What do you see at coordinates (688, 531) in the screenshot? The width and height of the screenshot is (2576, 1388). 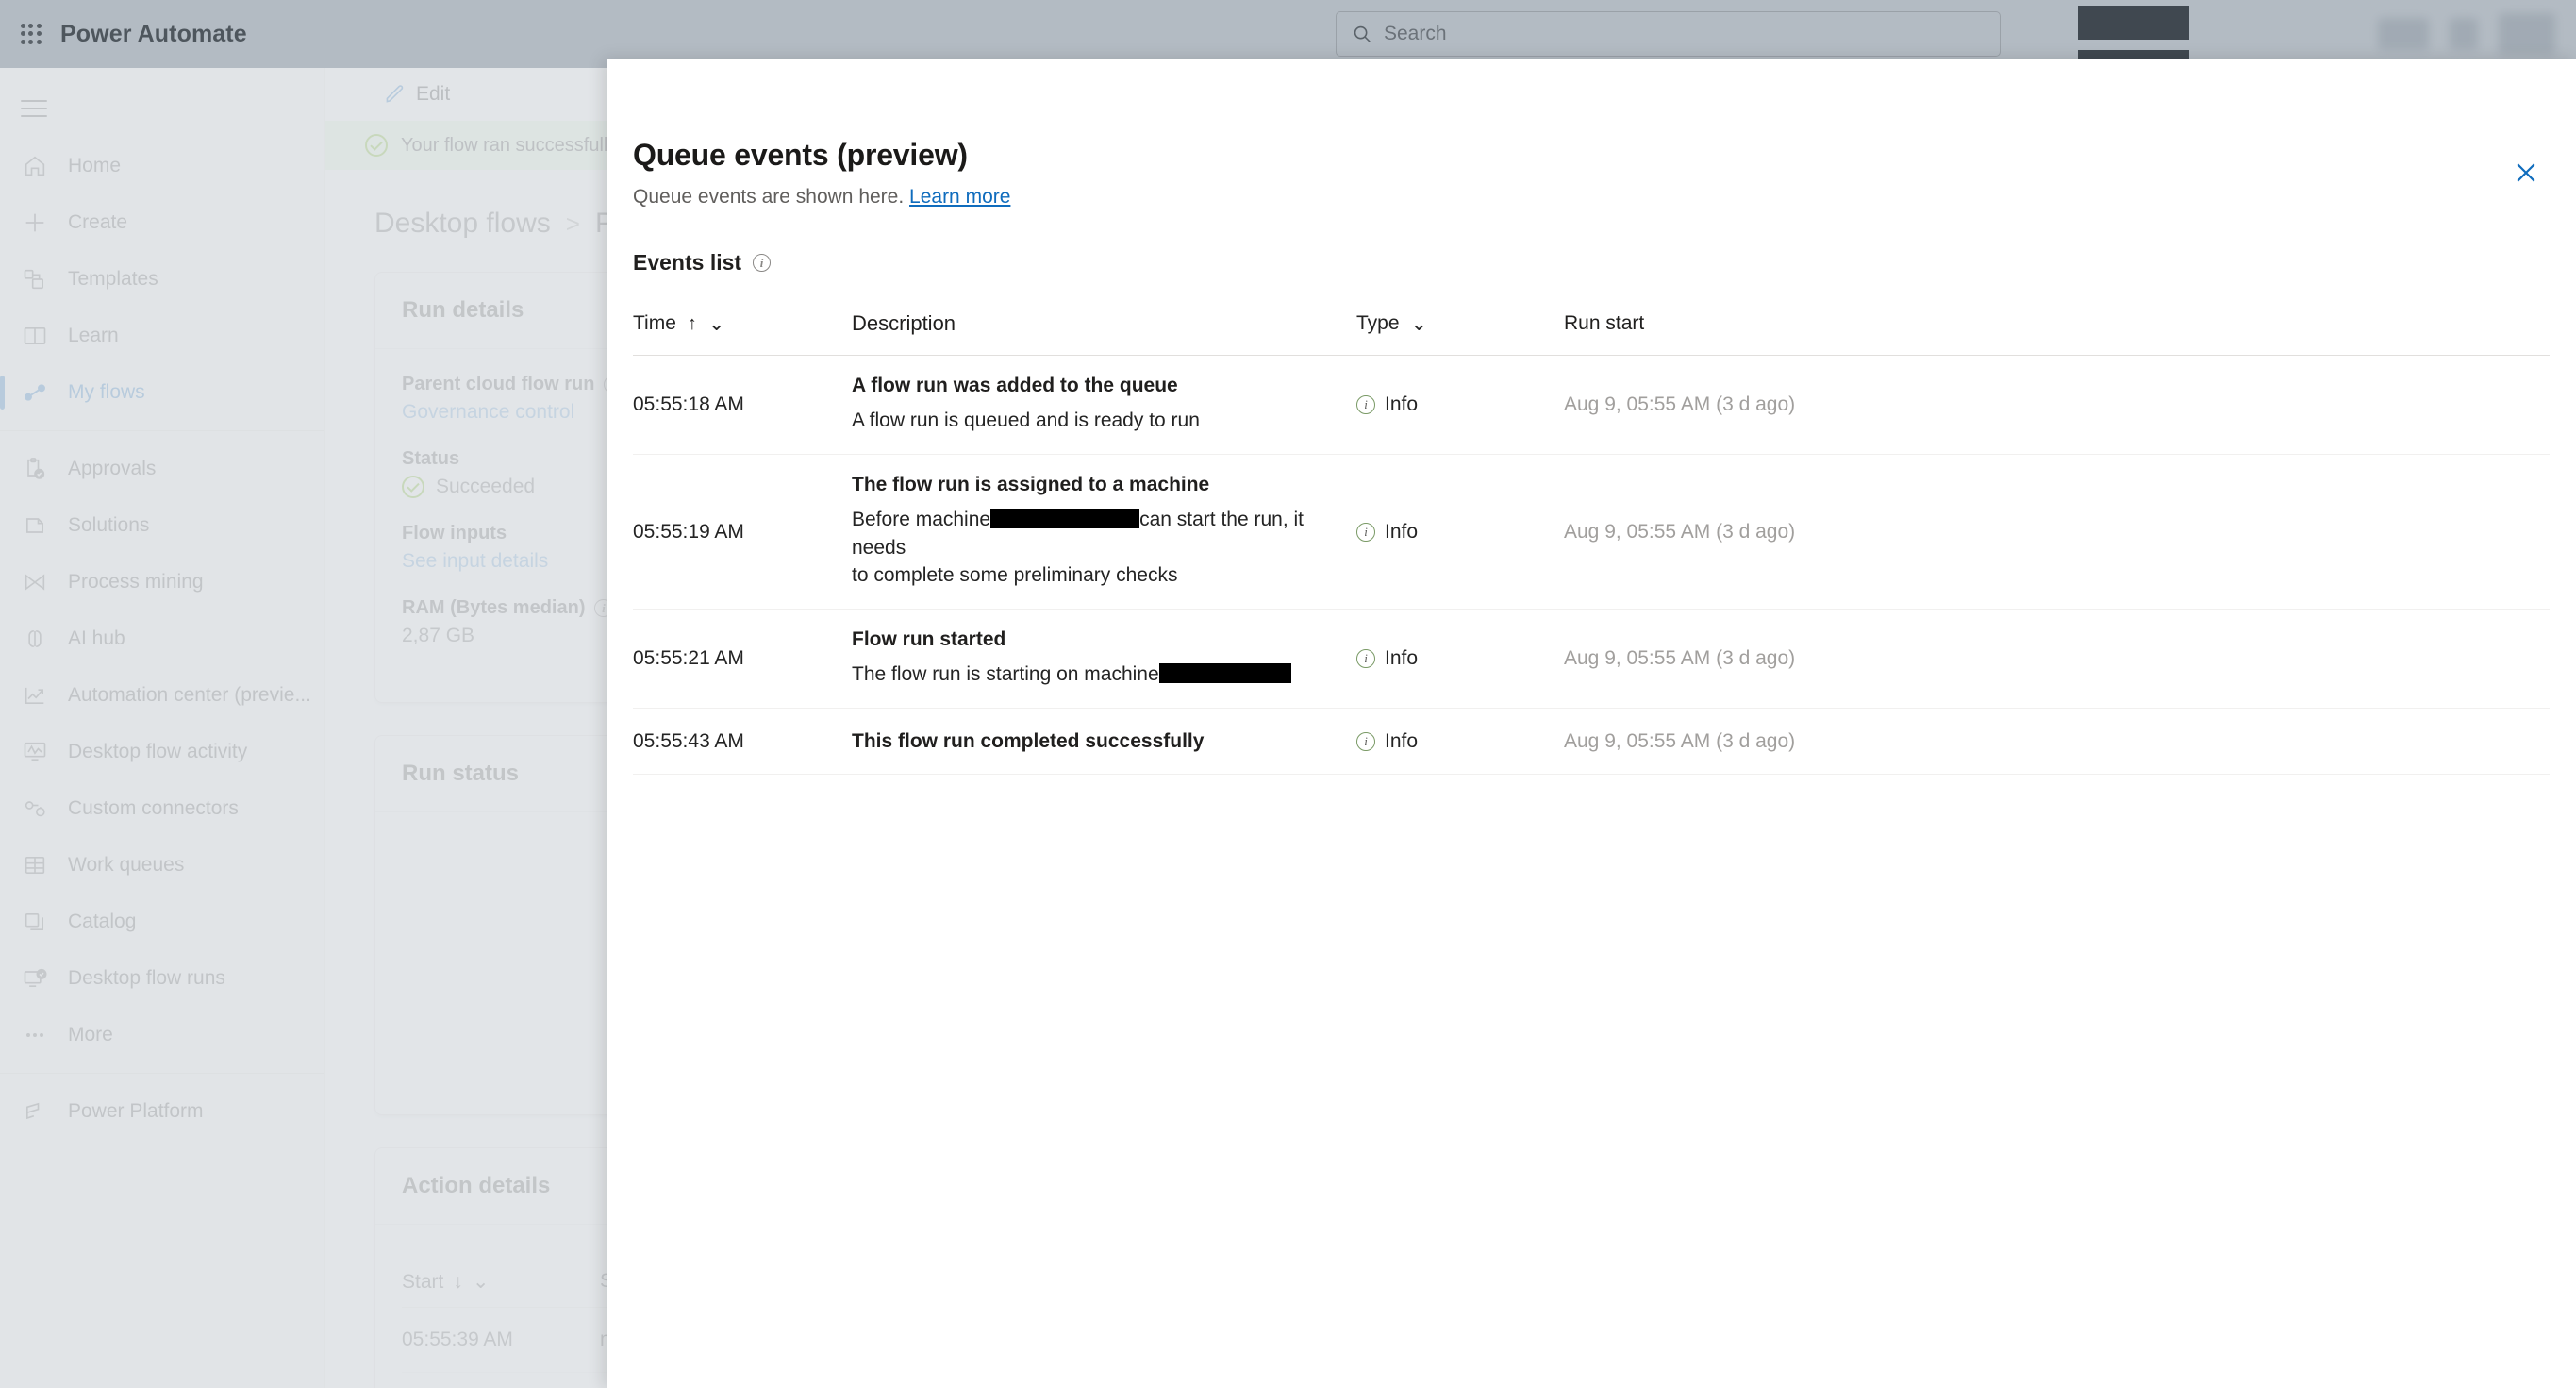 I see `cell-time: 05:55:19 AM` at bounding box center [688, 531].